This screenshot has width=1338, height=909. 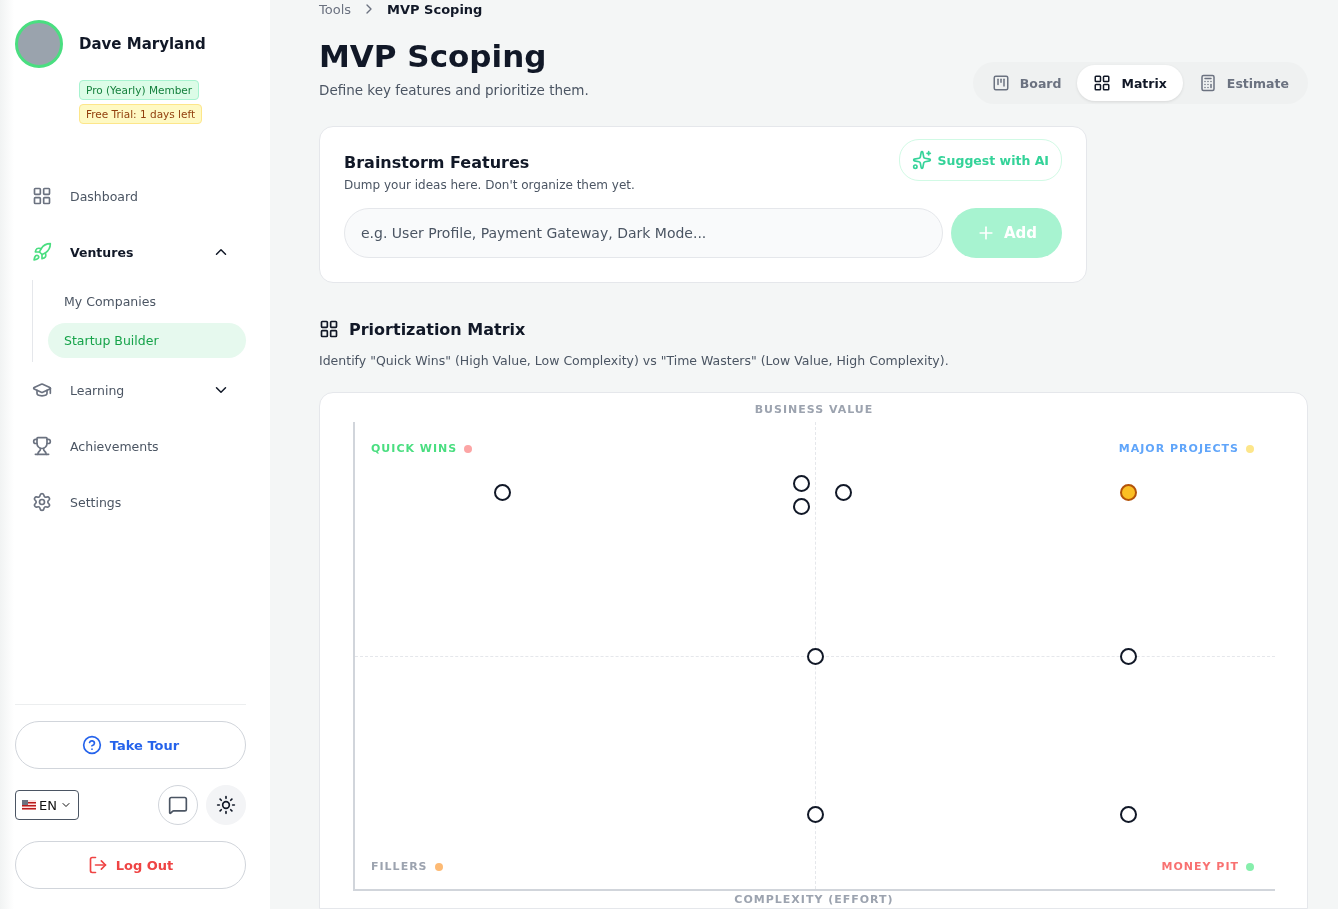 I want to click on logout-button: Log Out, so click(x=130, y=865).